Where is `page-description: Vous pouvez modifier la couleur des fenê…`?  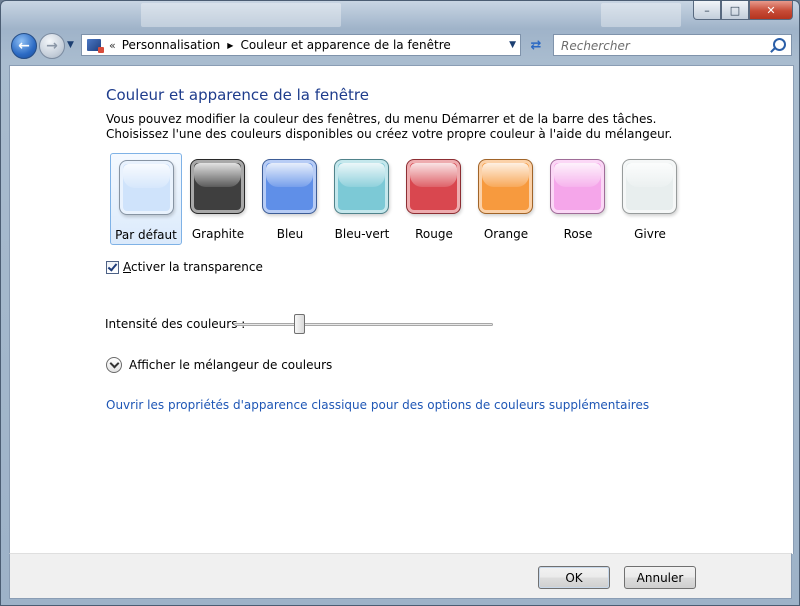
page-description: Vous pouvez modifier la couleur des fenê… is located at coordinates (389, 126).